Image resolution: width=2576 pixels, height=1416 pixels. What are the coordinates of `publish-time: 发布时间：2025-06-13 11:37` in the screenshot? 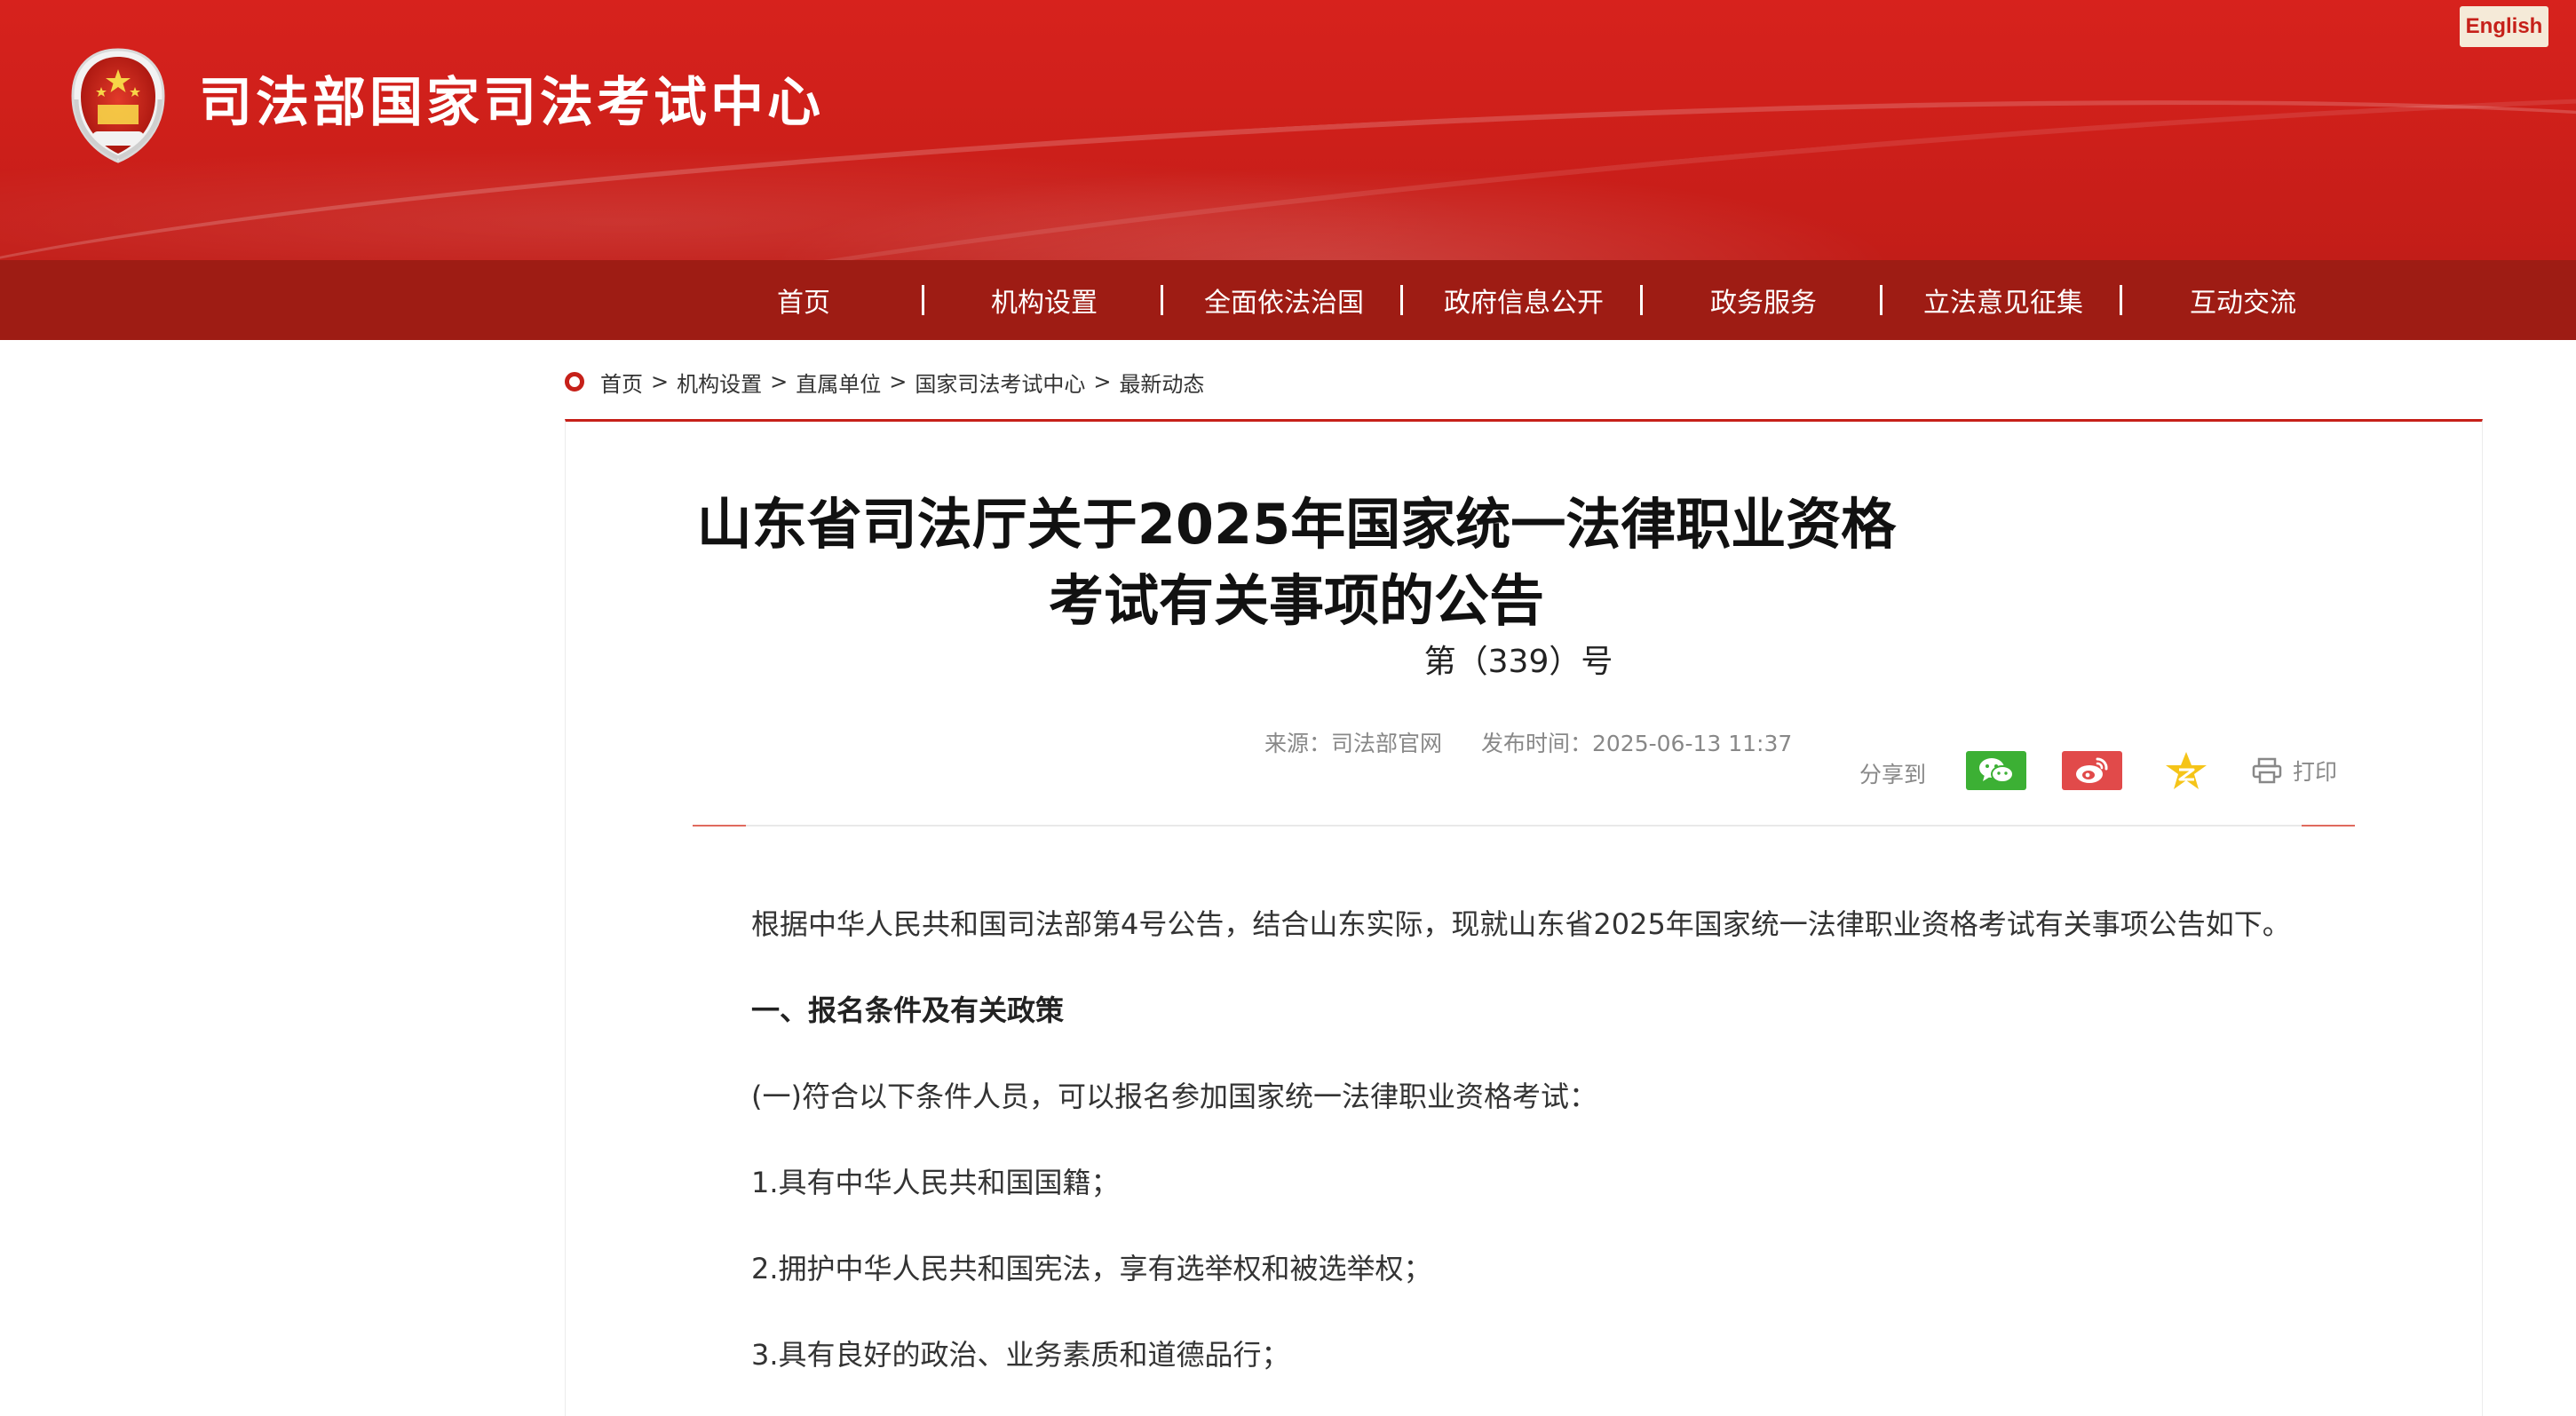 It's located at (1637, 743).